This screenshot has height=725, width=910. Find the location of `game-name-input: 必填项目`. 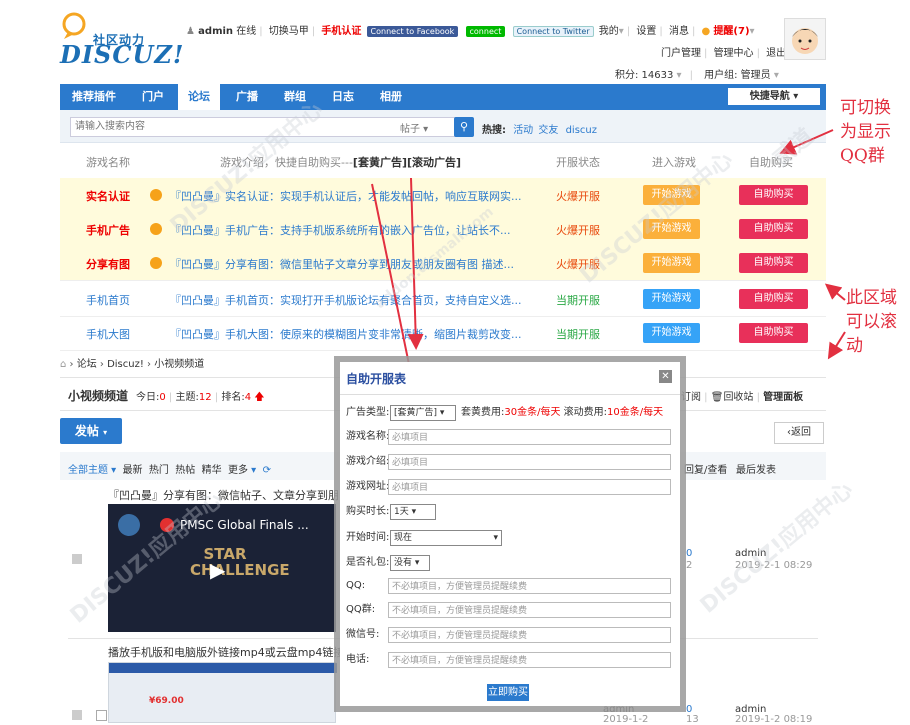

game-name-input: 必填项目 is located at coordinates (529, 437).